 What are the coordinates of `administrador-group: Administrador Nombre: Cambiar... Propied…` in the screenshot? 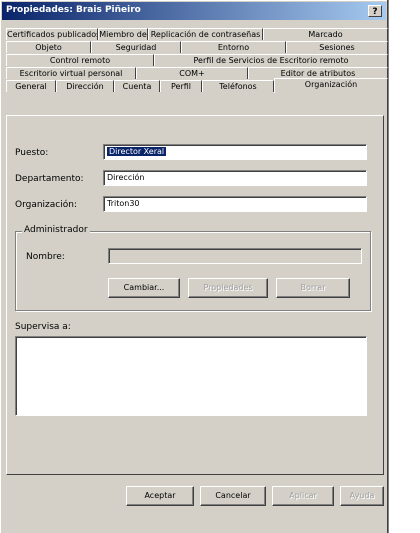 It's located at (193, 268).